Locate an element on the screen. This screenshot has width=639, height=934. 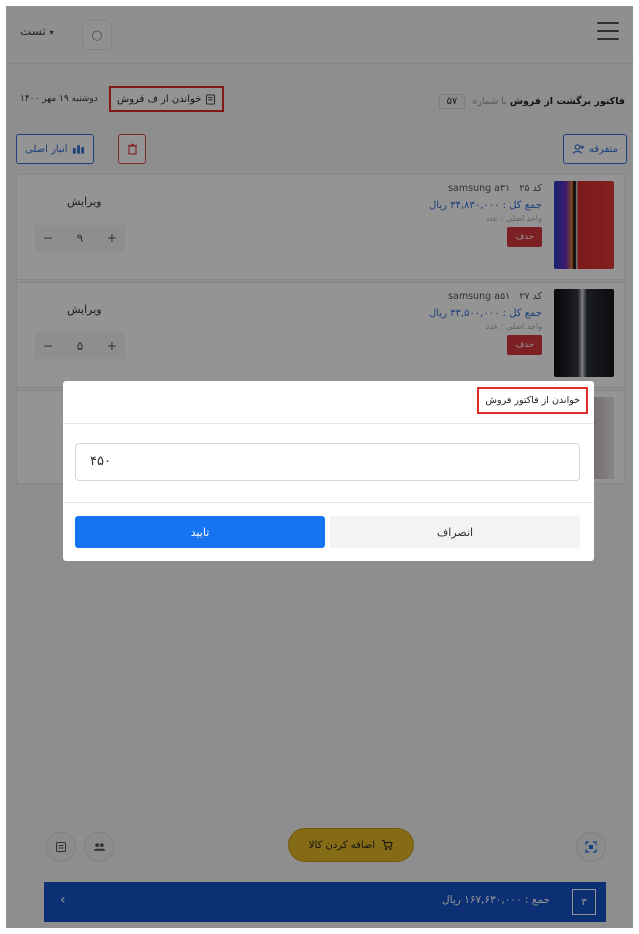
dialog-title: خواندن از فاکتور فروش is located at coordinates (532, 400).